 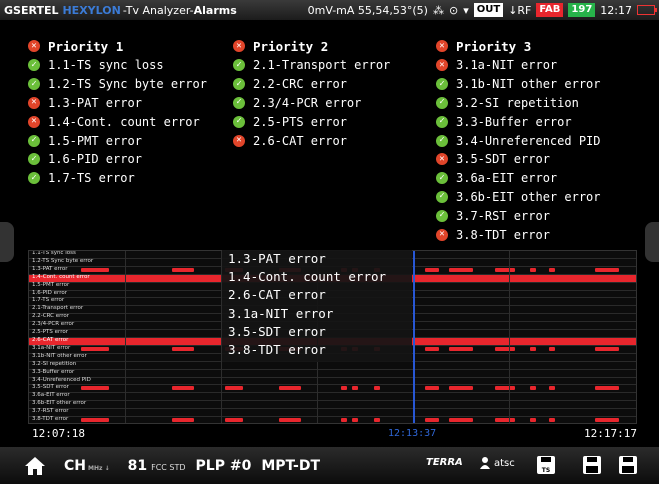 What do you see at coordinates (412, 433) in the screenshot?
I see `timeline-cursor-time: 12:13:37` at bounding box center [412, 433].